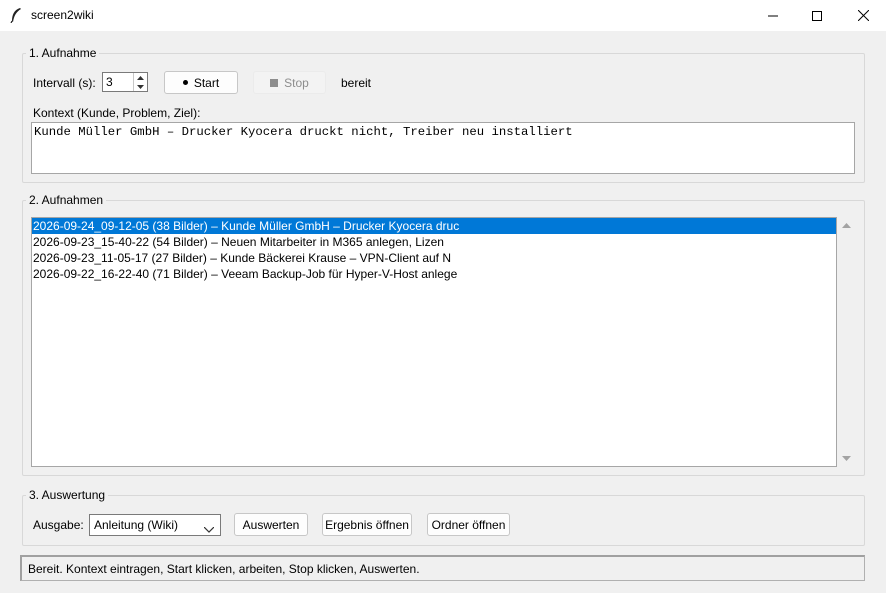  I want to click on minimize-icon, so click(773, 15).